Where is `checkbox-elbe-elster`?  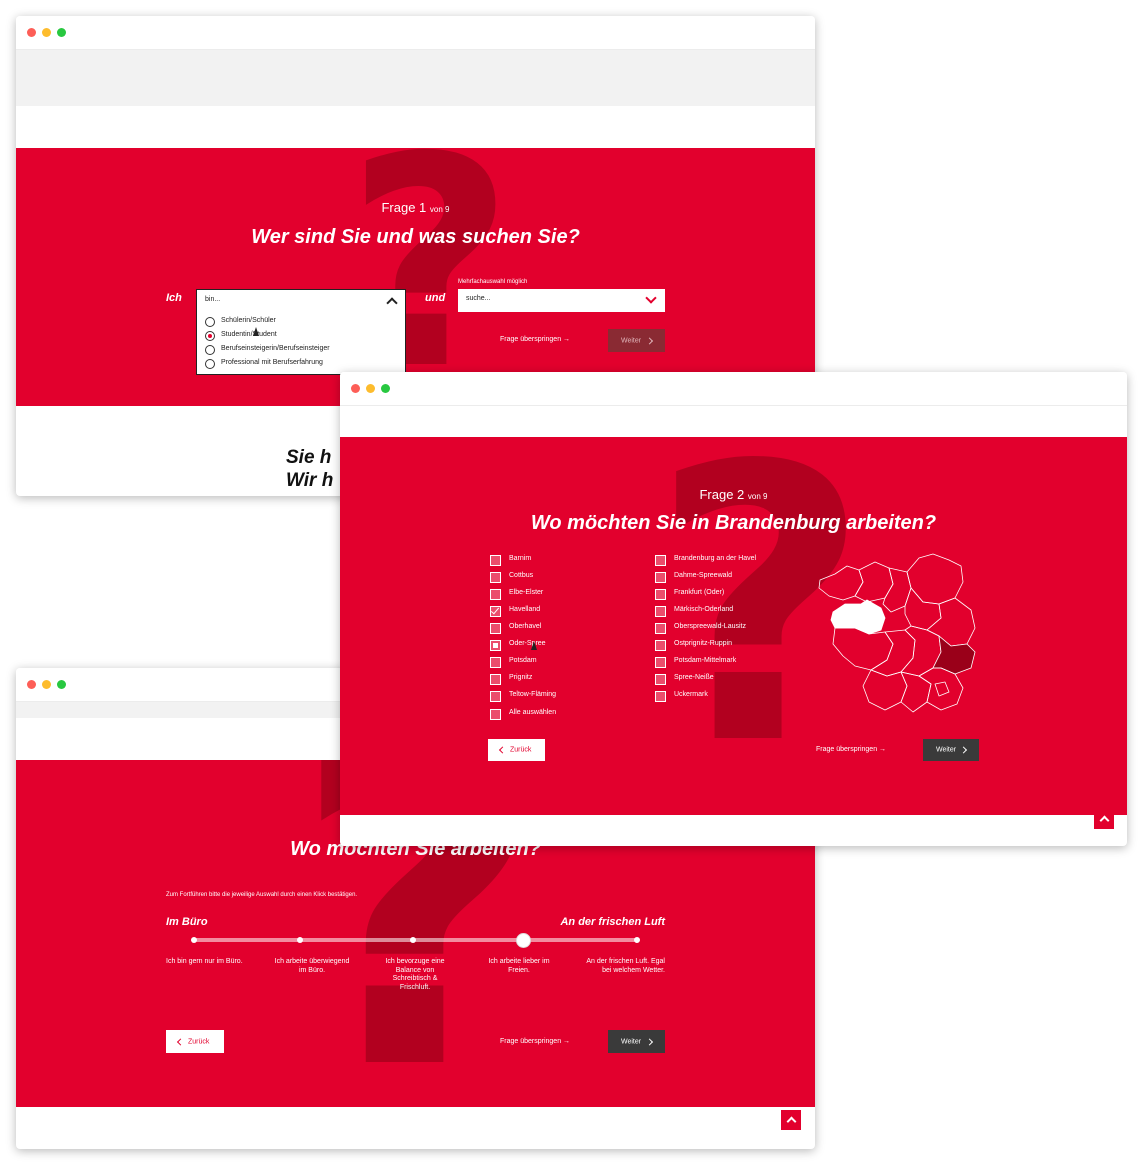
checkbox-elbe-elster is located at coordinates (495, 594).